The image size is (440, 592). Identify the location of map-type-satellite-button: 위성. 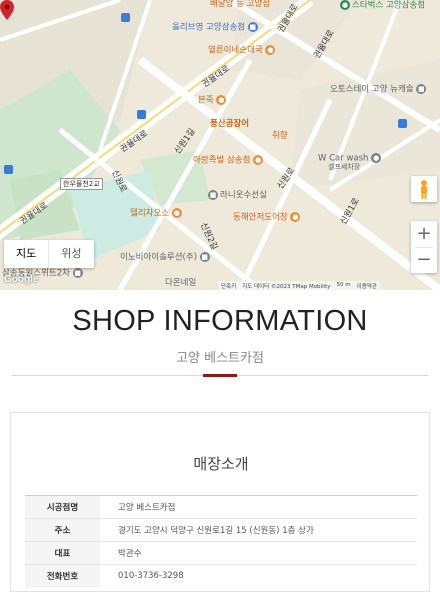
(70, 254).